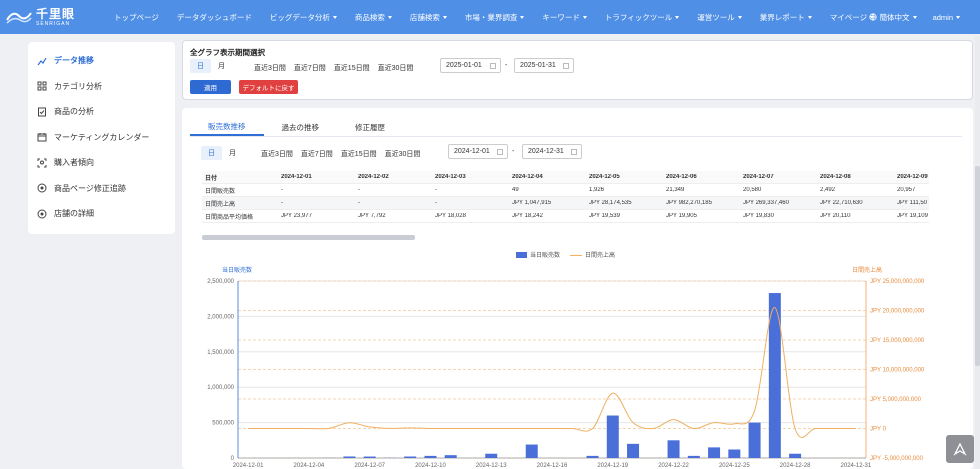 The width and height of the screenshot is (980, 469). I want to click on legend-line-swatch, so click(576, 255).